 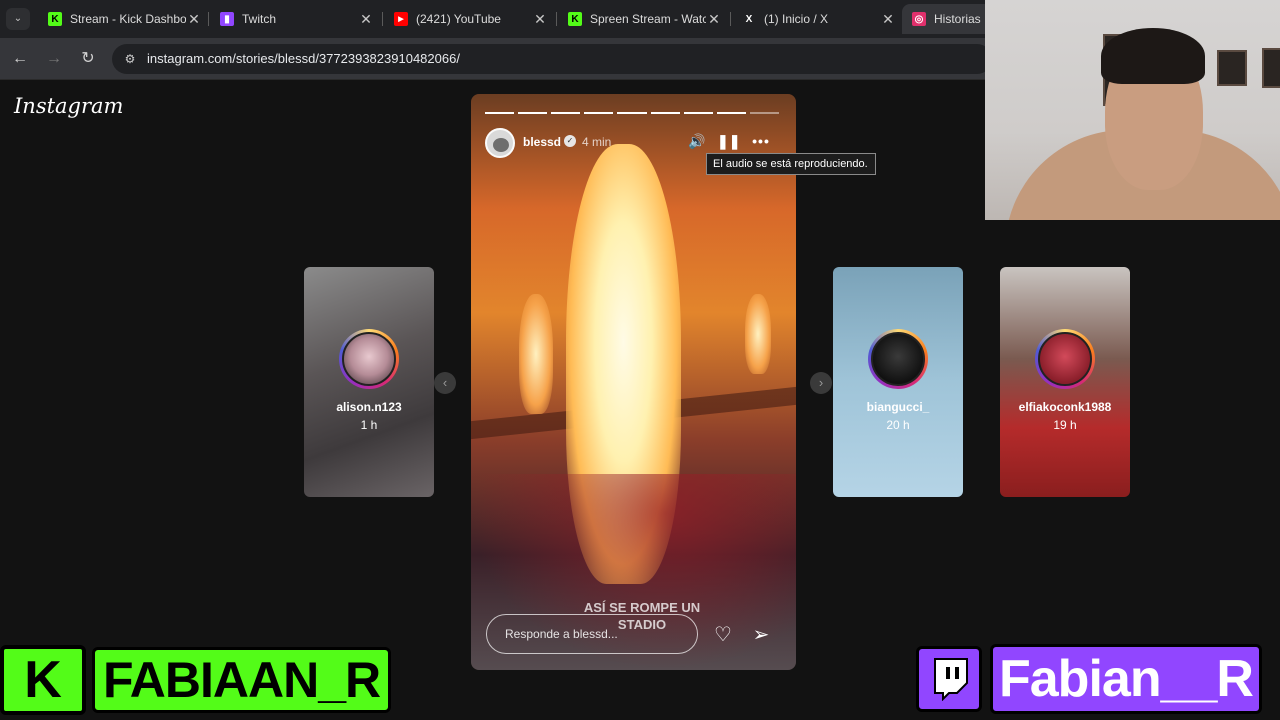 I want to click on story-username: biangucci_, so click(x=898, y=407).